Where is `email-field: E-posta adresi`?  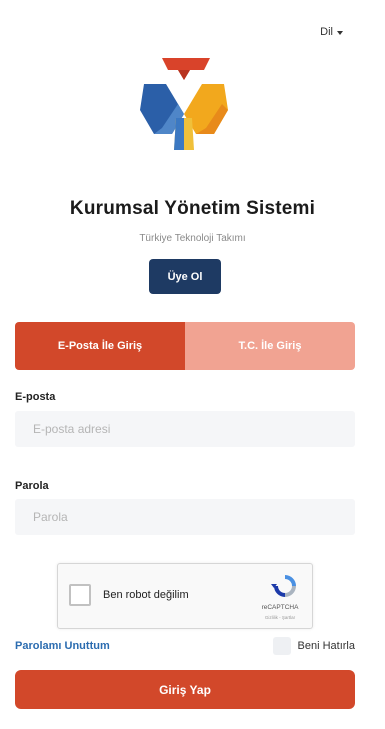 email-field: E-posta adresi is located at coordinates (185, 429).